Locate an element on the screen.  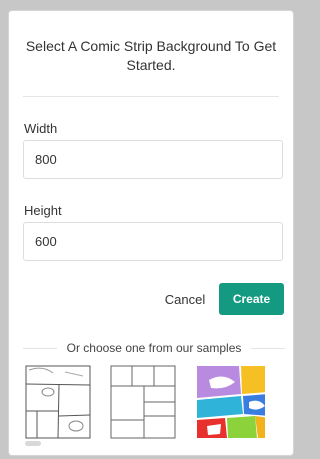
height-input is located at coordinates (153, 241).